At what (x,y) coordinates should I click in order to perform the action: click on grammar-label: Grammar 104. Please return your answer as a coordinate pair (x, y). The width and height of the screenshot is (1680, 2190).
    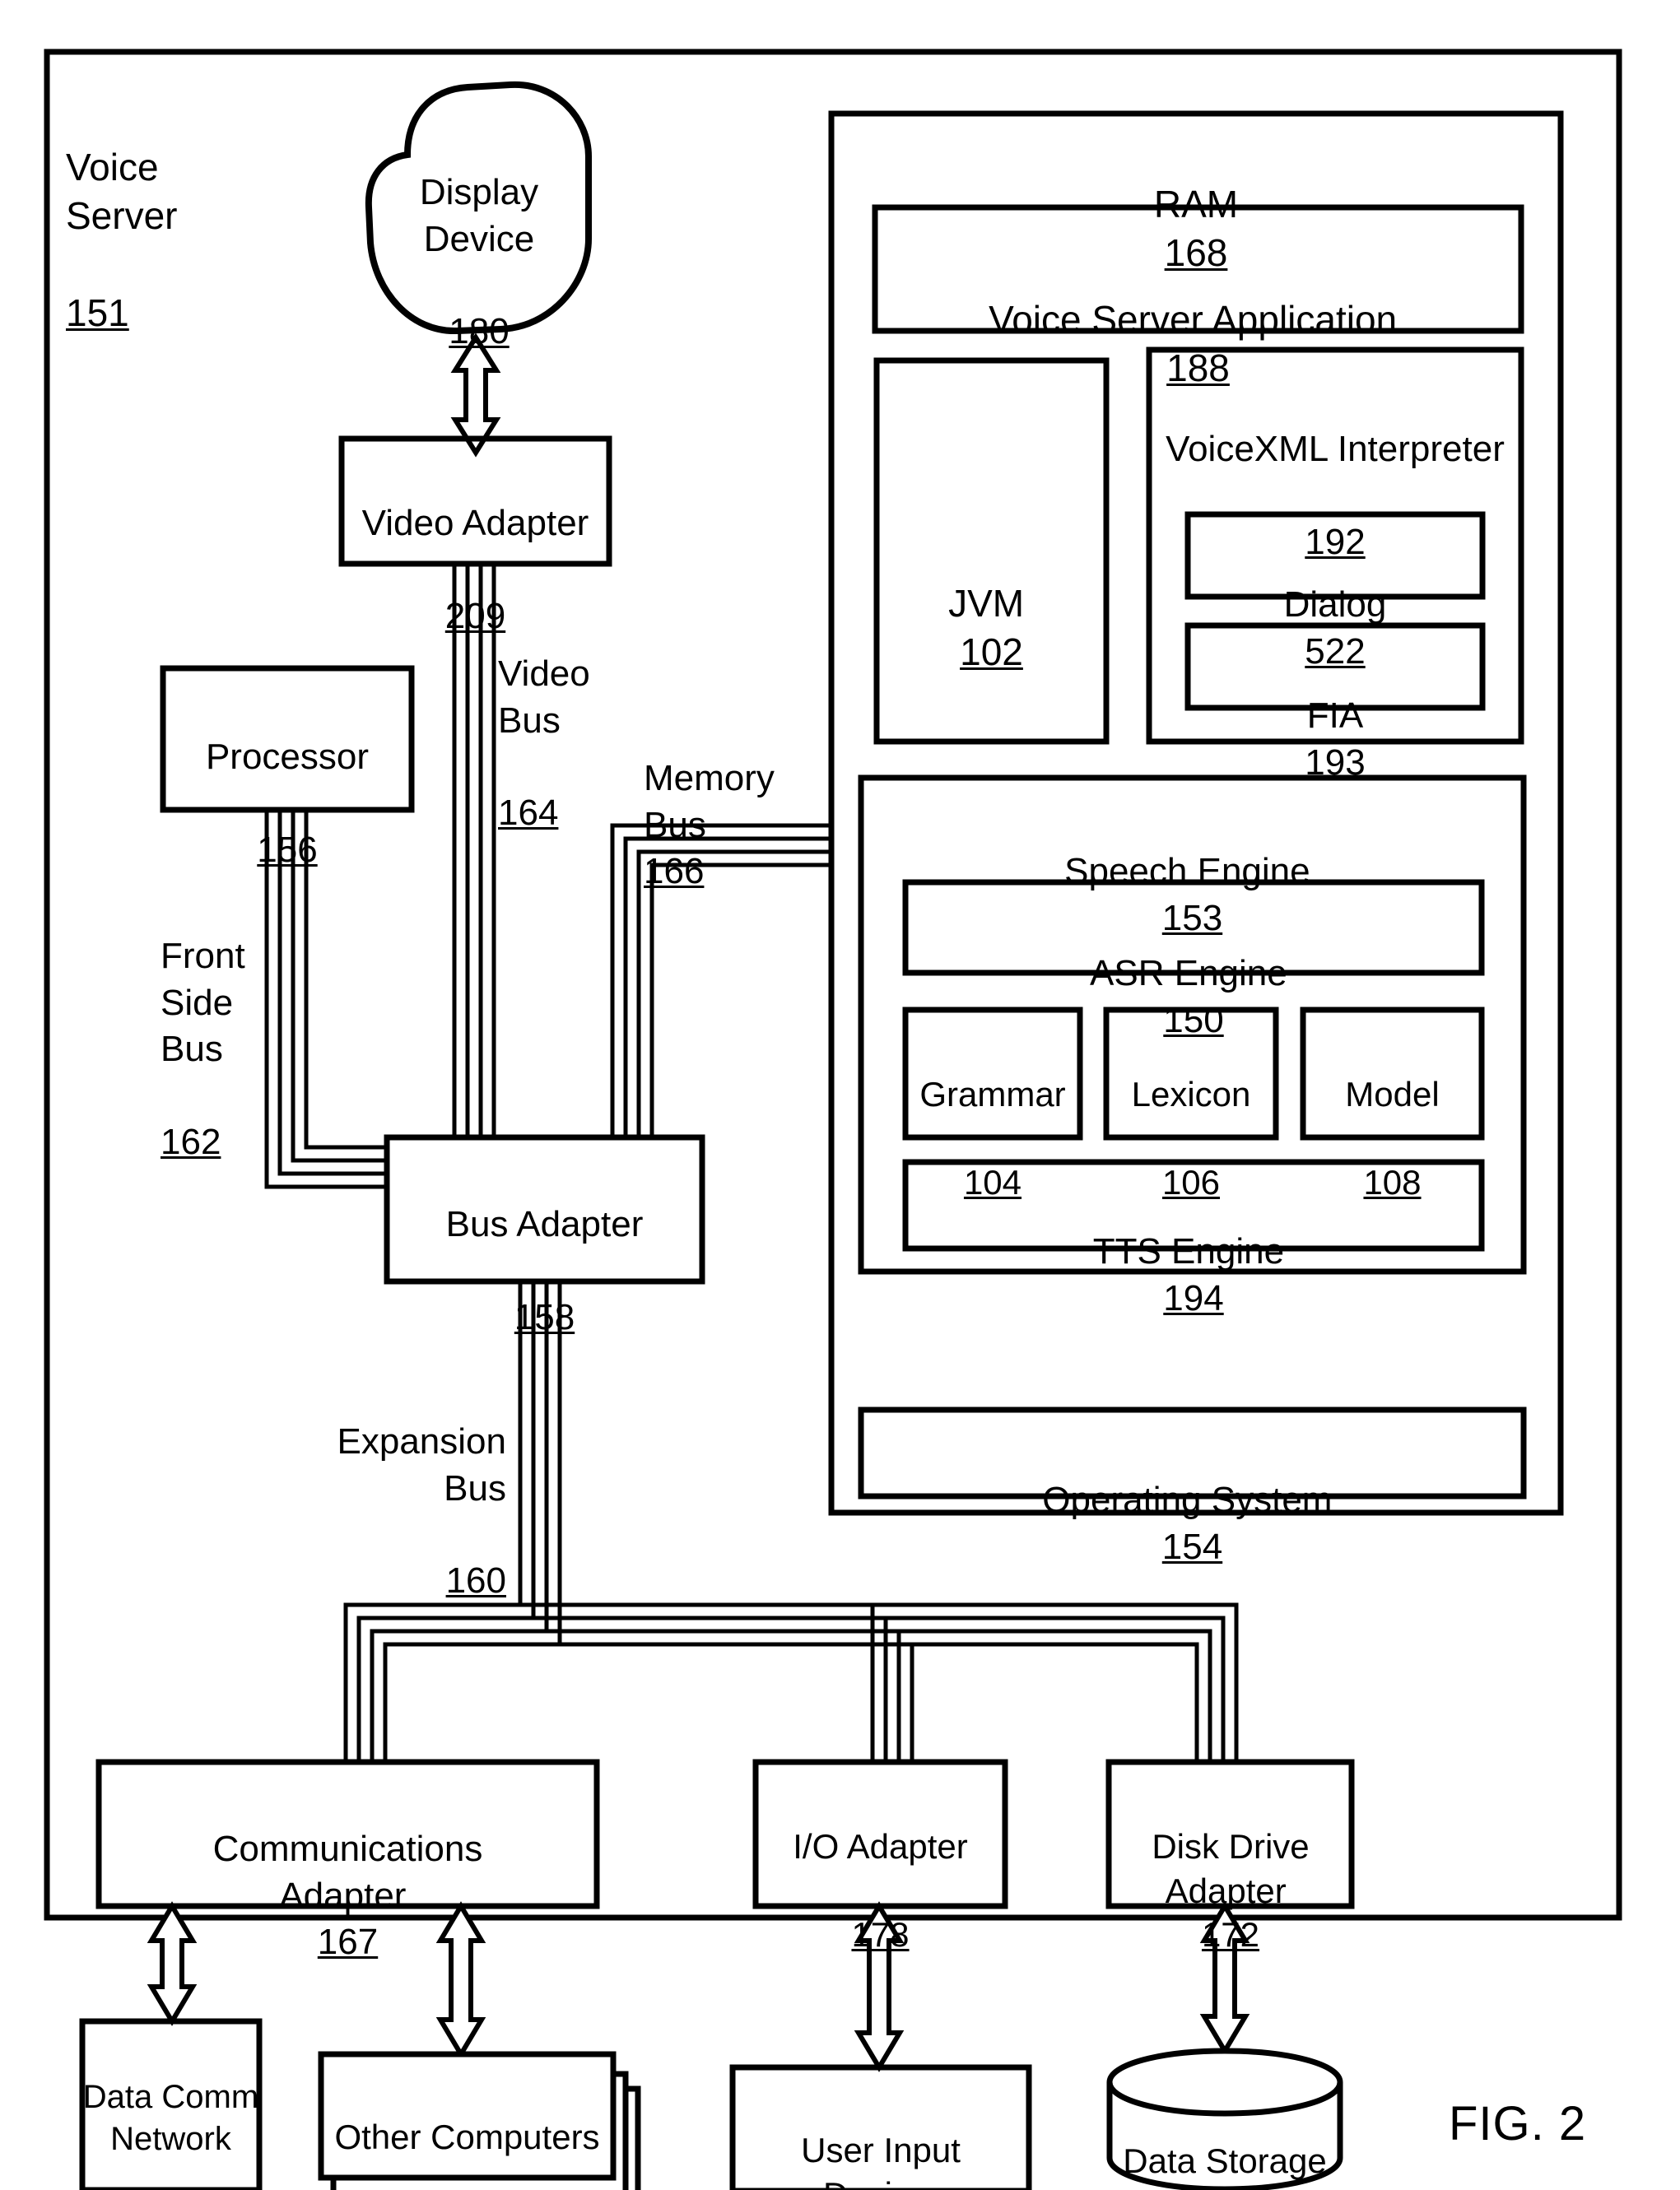
    Looking at the image, I should click on (992, 1138).